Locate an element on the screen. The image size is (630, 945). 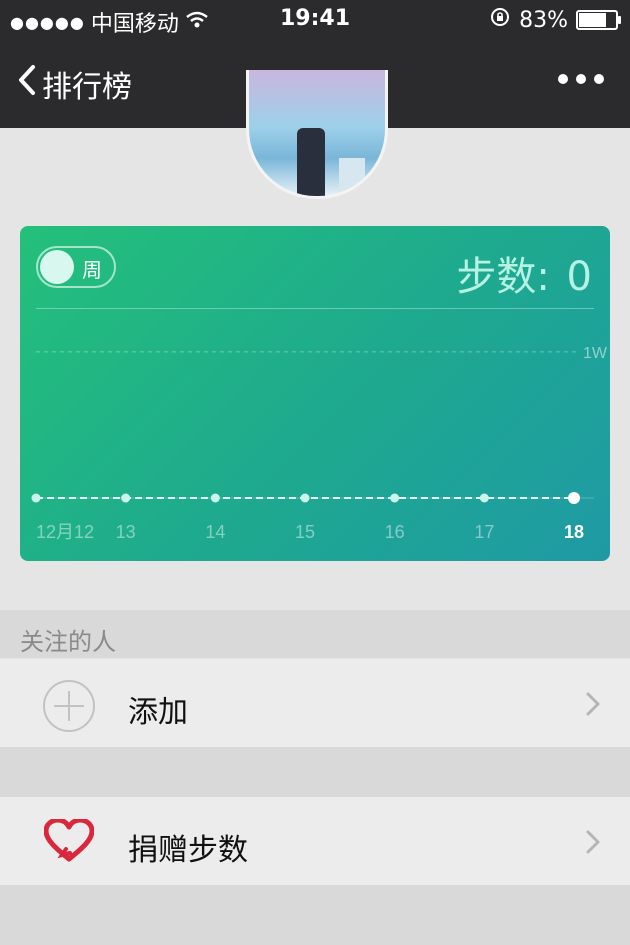
more-dots-icon is located at coordinates (581, 79).